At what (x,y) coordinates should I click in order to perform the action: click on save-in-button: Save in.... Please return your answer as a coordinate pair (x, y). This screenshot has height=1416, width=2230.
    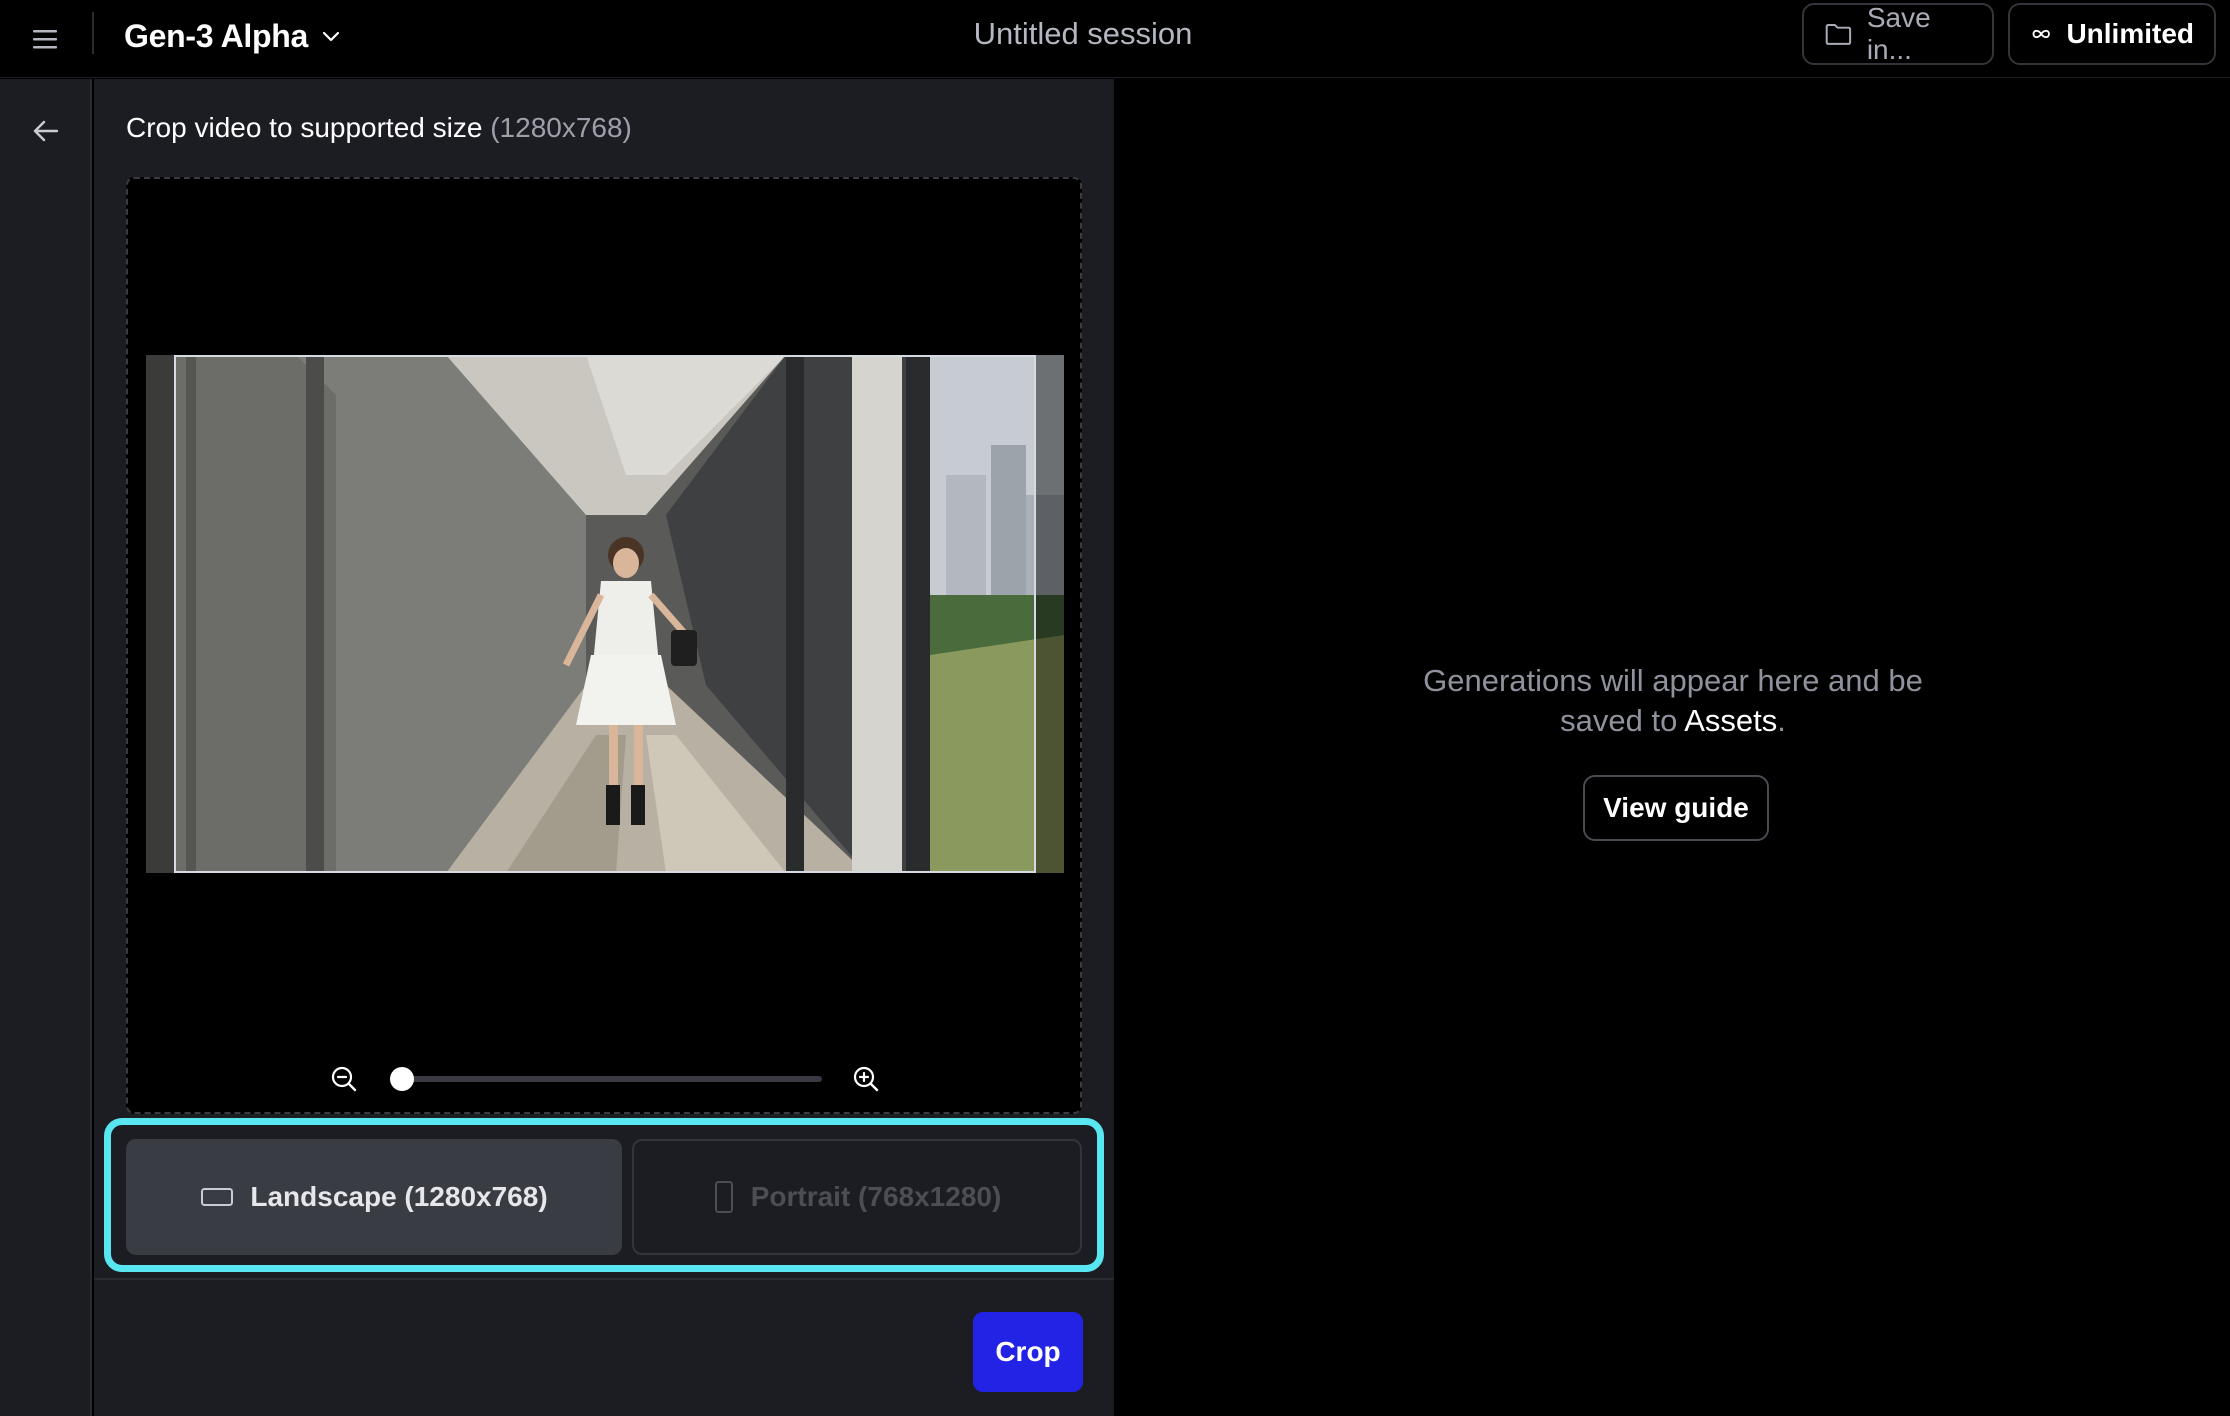
    Looking at the image, I should click on (1898, 33).